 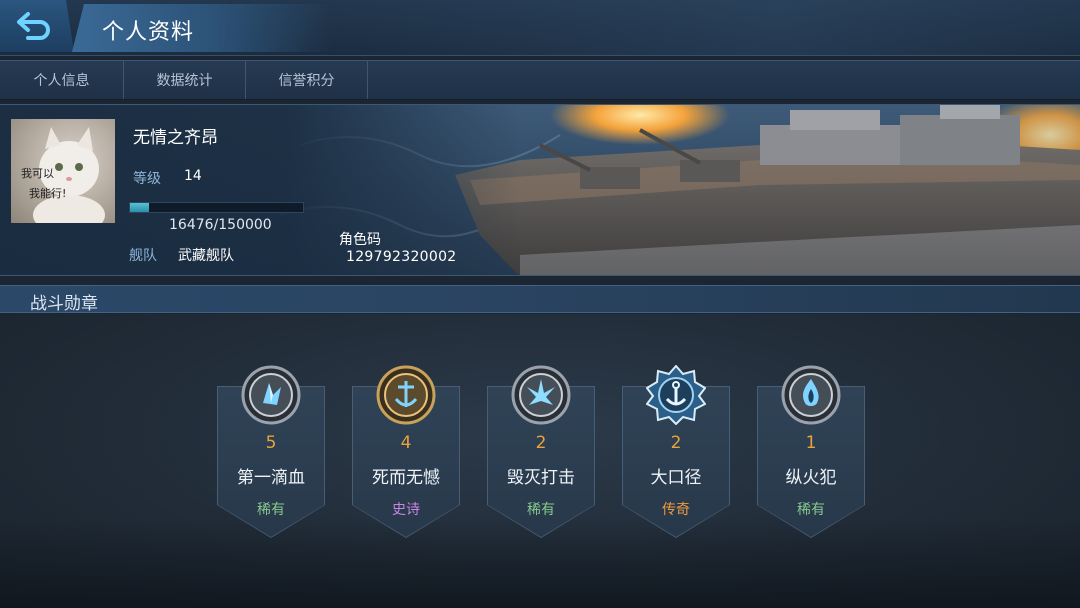 What do you see at coordinates (540, 80) in the screenshot?
I see `tab-bar: 个人信息 数据统计 信誉积分` at bounding box center [540, 80].